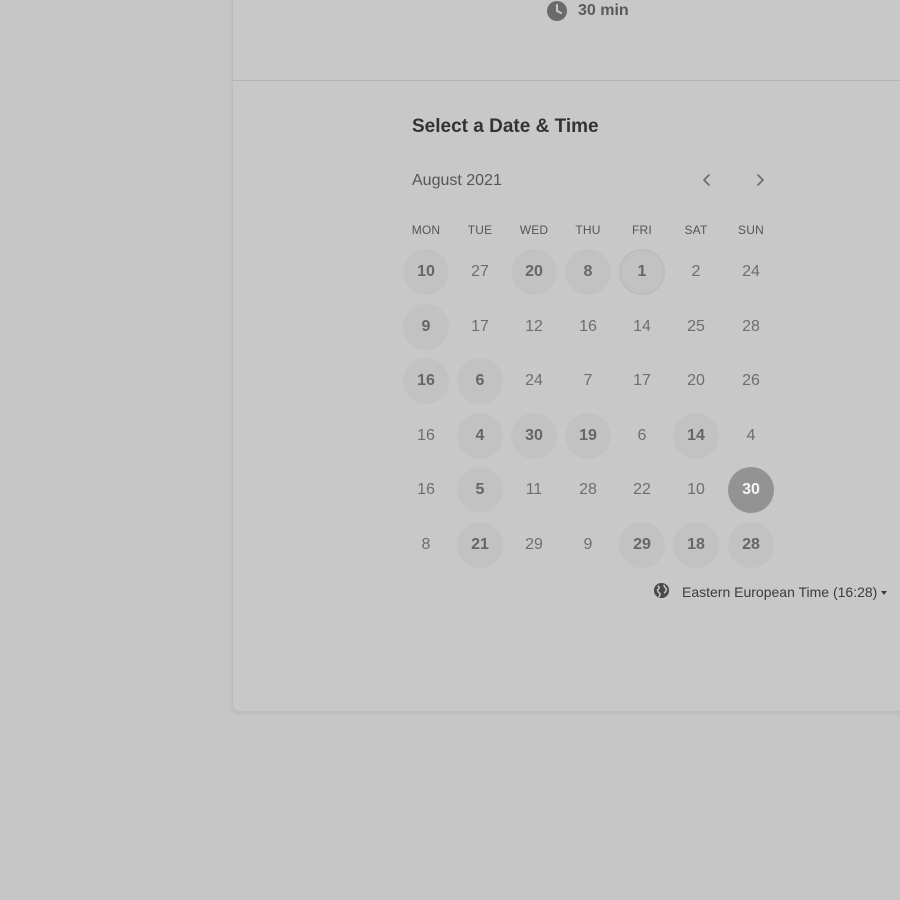 The width and height of the screenshot is (900, 900). Describe the element at coordinates (426, 327) in the screenshot. I see `calendar-day-available: 9` at that location.